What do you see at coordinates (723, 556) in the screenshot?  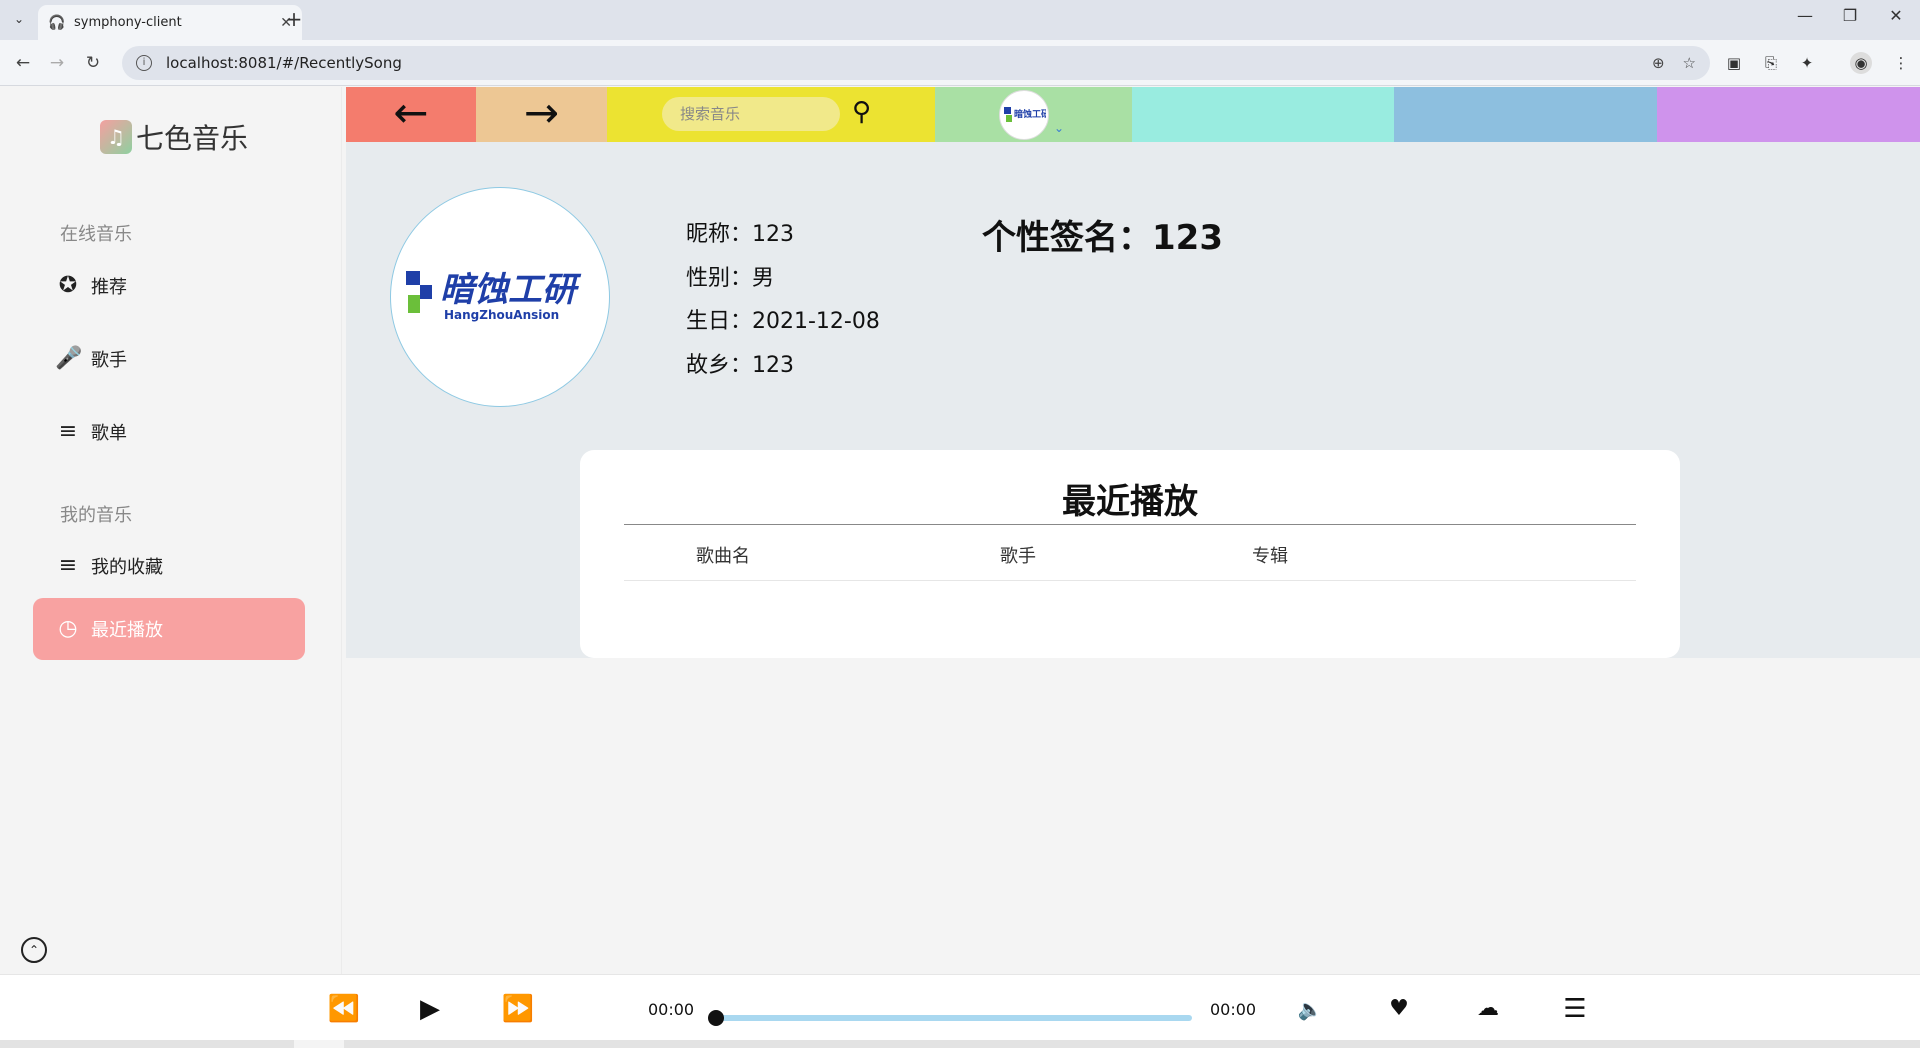 I see `column-header-song: 歌曲名` at bounding box center [723, 556].